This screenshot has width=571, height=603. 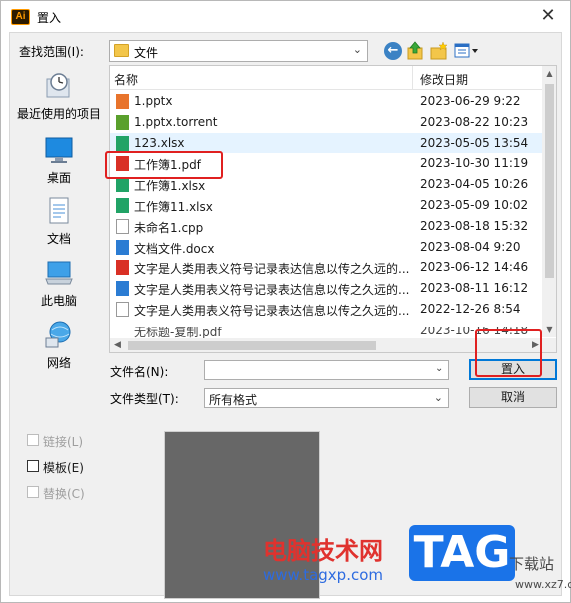 What do you see at coordinates (167, 165) in the screenshot?
I see `file-name: 工作簿1.pdf` at bounding box center [167, 165].